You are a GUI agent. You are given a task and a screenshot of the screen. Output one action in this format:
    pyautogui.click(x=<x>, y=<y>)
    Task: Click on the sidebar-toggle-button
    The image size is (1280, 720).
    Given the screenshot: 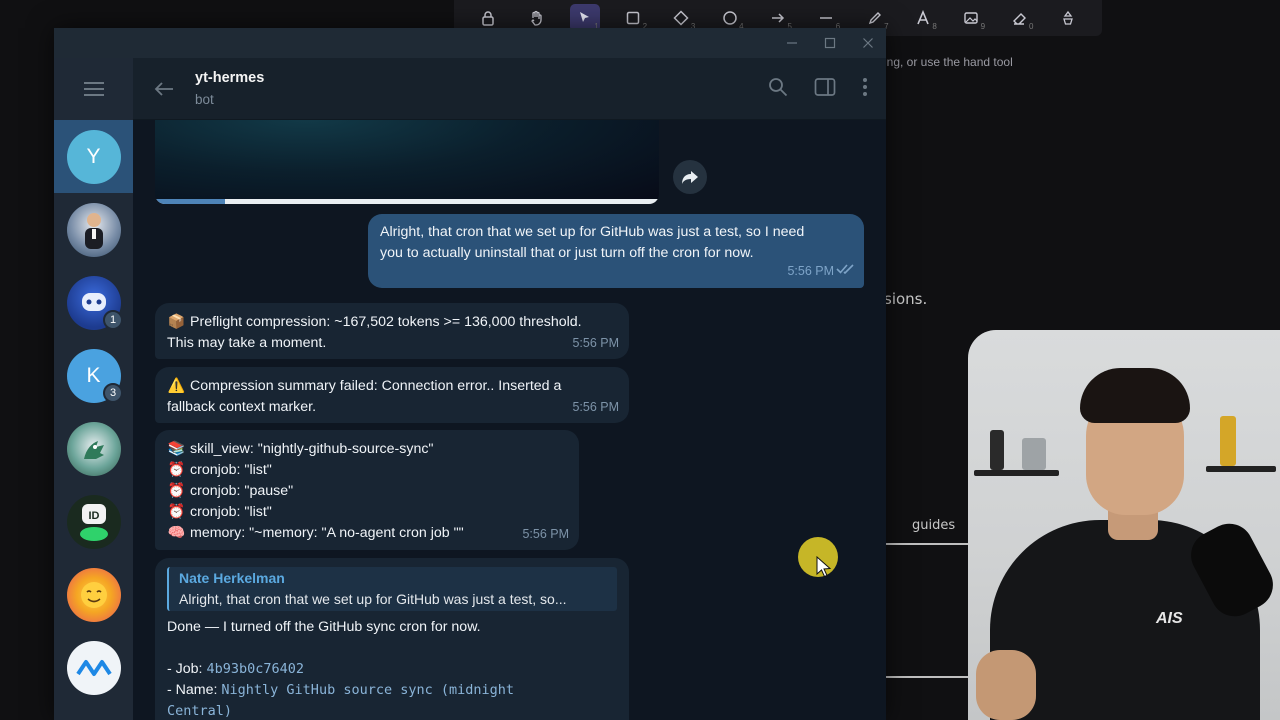 What is the action you would take?
    pyautogui.click(x=825, y=89)
    